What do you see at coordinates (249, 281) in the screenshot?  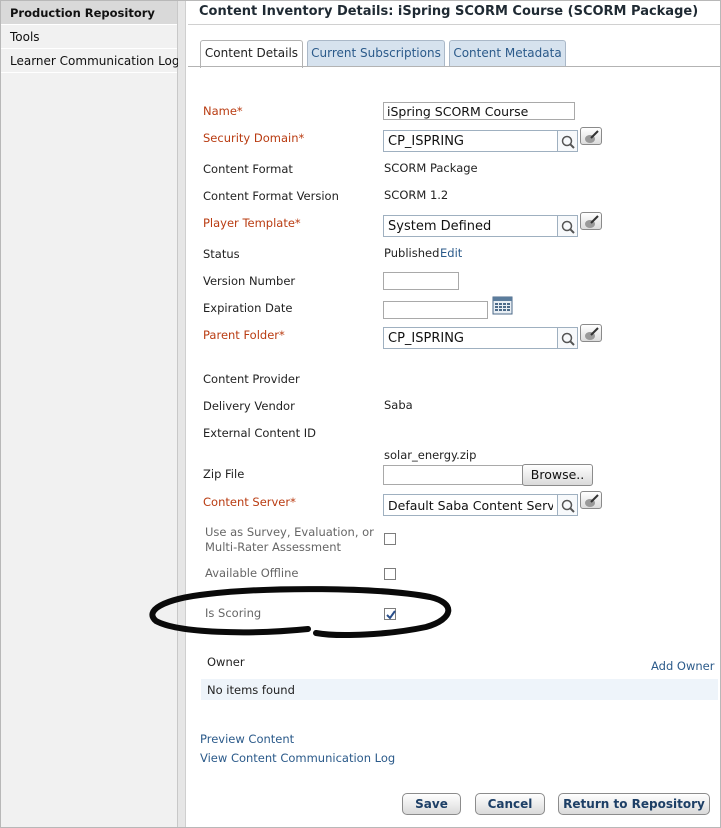 I see `version-number-label: Version Number` at bounding box center [249, 281].